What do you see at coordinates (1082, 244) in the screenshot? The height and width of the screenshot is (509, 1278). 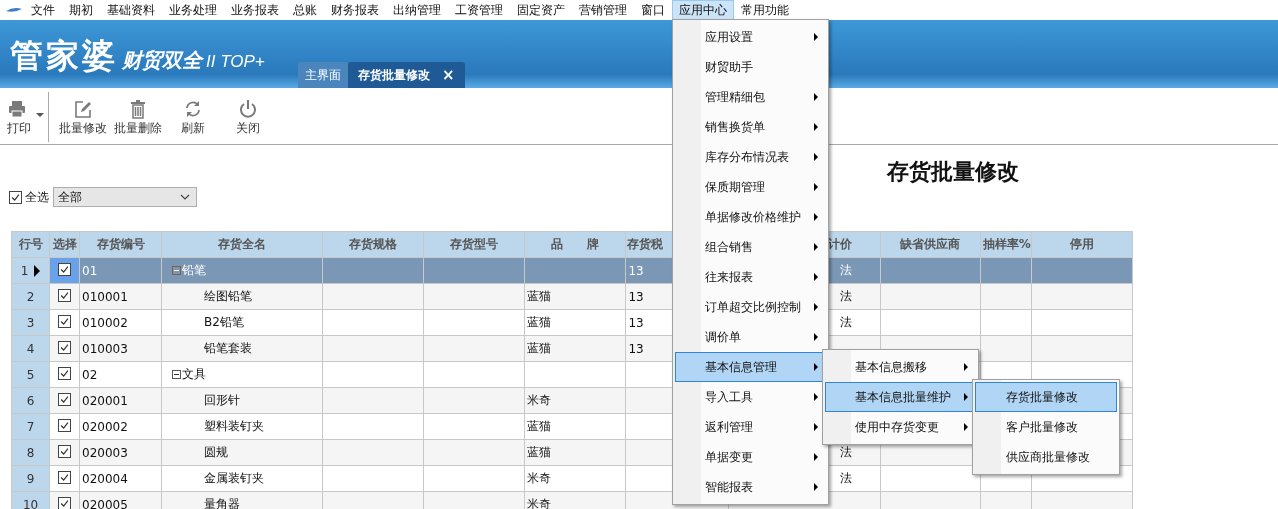 I see `column-header: 停用` at bounding box center [1082, 244].